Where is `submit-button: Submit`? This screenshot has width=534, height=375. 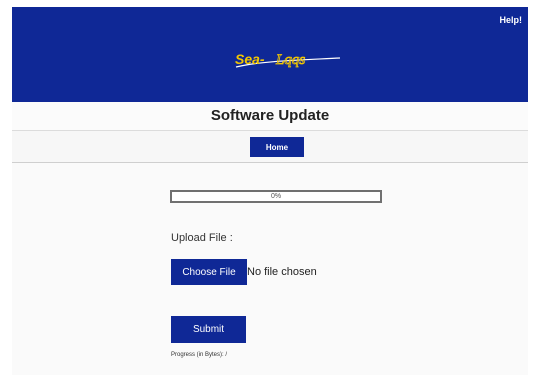 submit-button: Submit is located at coordinates (208, 329).